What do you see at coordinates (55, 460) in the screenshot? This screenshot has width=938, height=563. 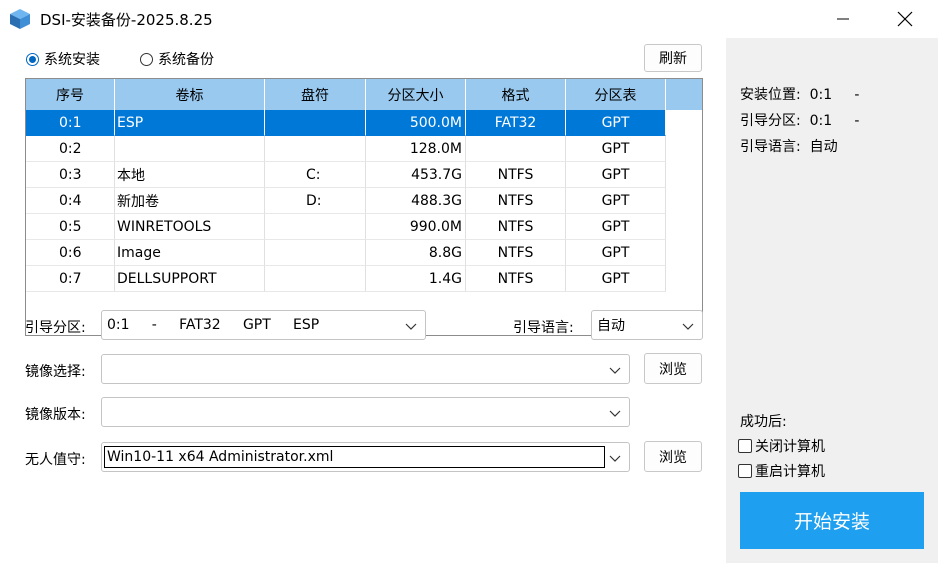 I see `unattend-label: 无人值守:` at bounding box center [55, 460].